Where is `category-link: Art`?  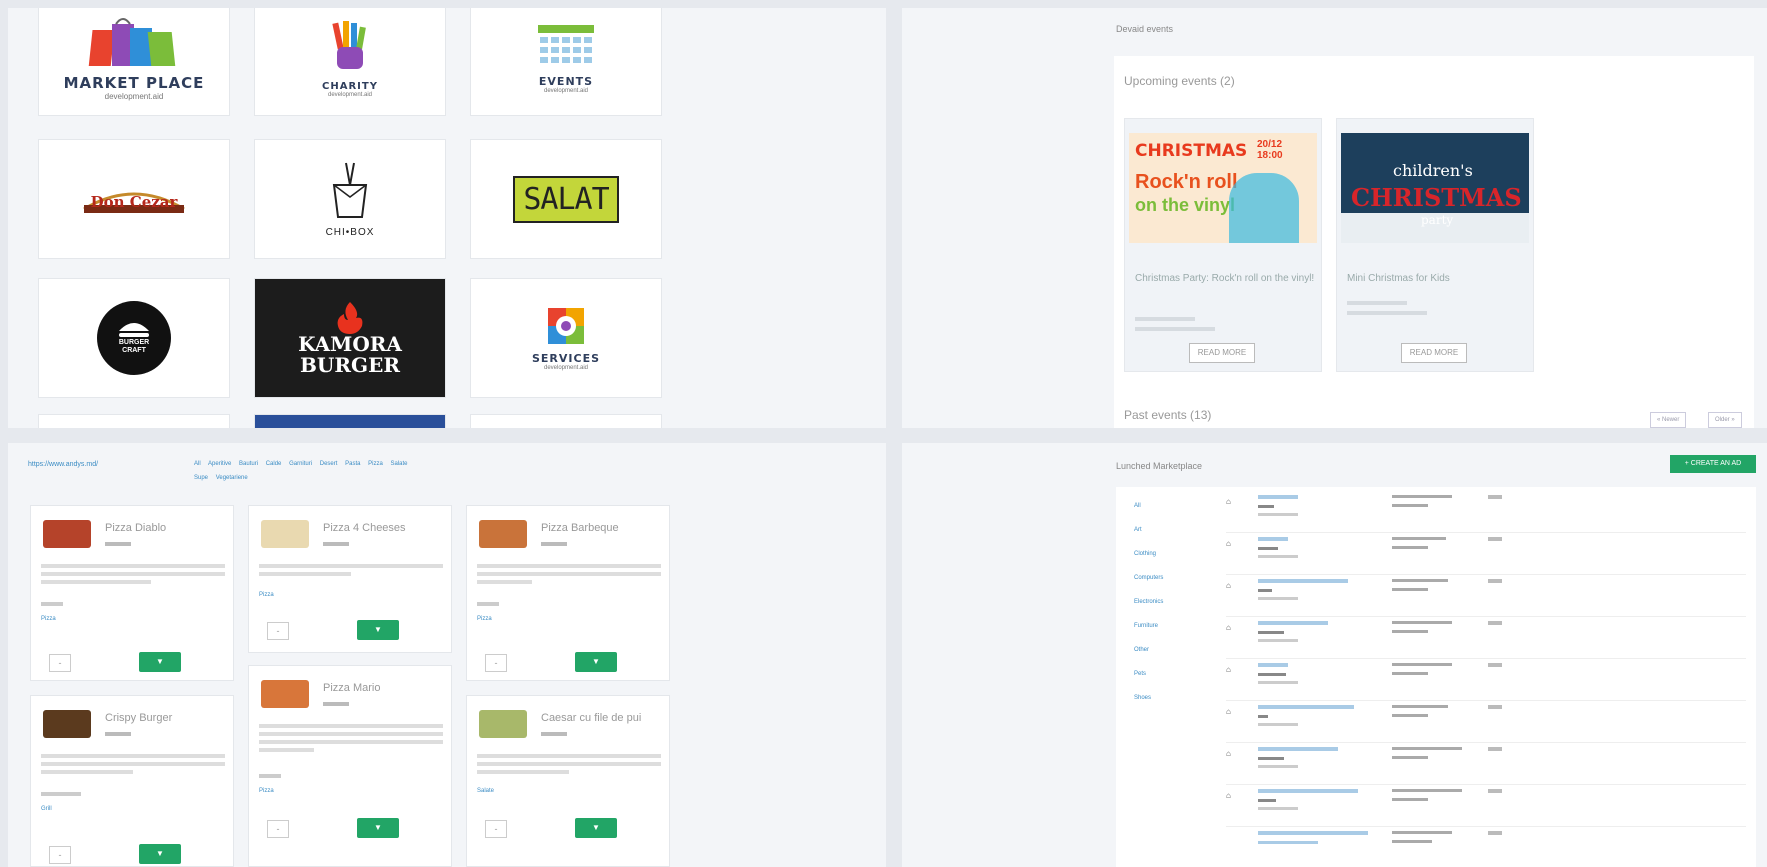
category-link: Art is located at coordinates (1138, 530).